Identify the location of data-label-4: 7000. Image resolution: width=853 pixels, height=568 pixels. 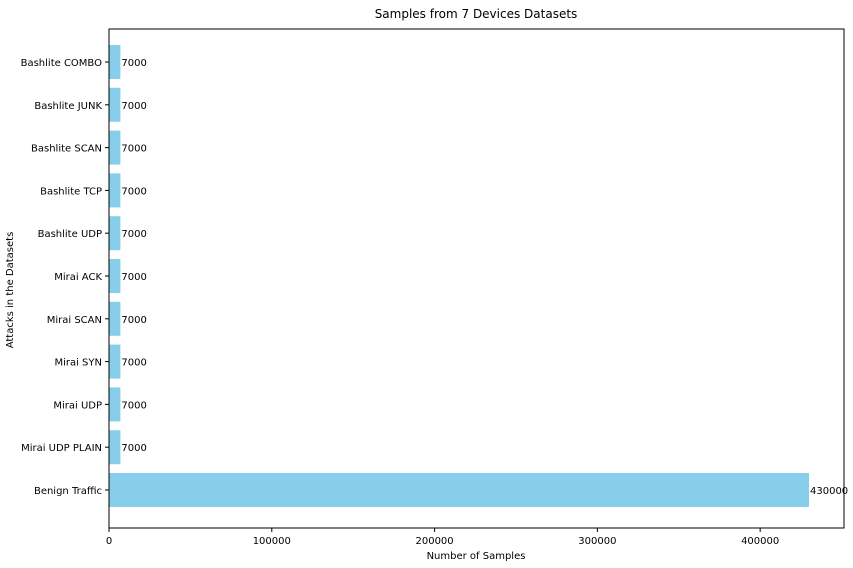
(133, 320).